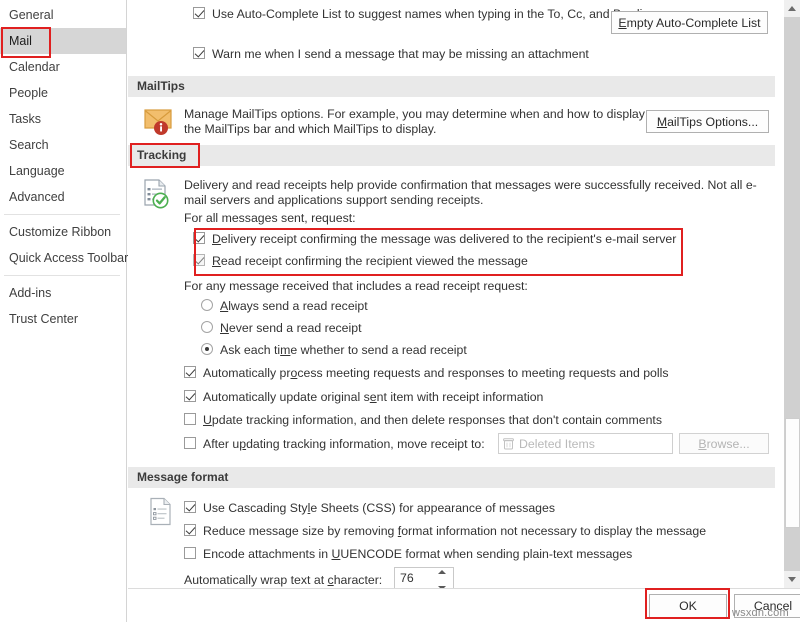 The height and width of the screenshot is (622, 800). What do you see at coordinates (224, 328) in the screenshot?
I see `accel-letter: N` at bounding box center [224, 328].